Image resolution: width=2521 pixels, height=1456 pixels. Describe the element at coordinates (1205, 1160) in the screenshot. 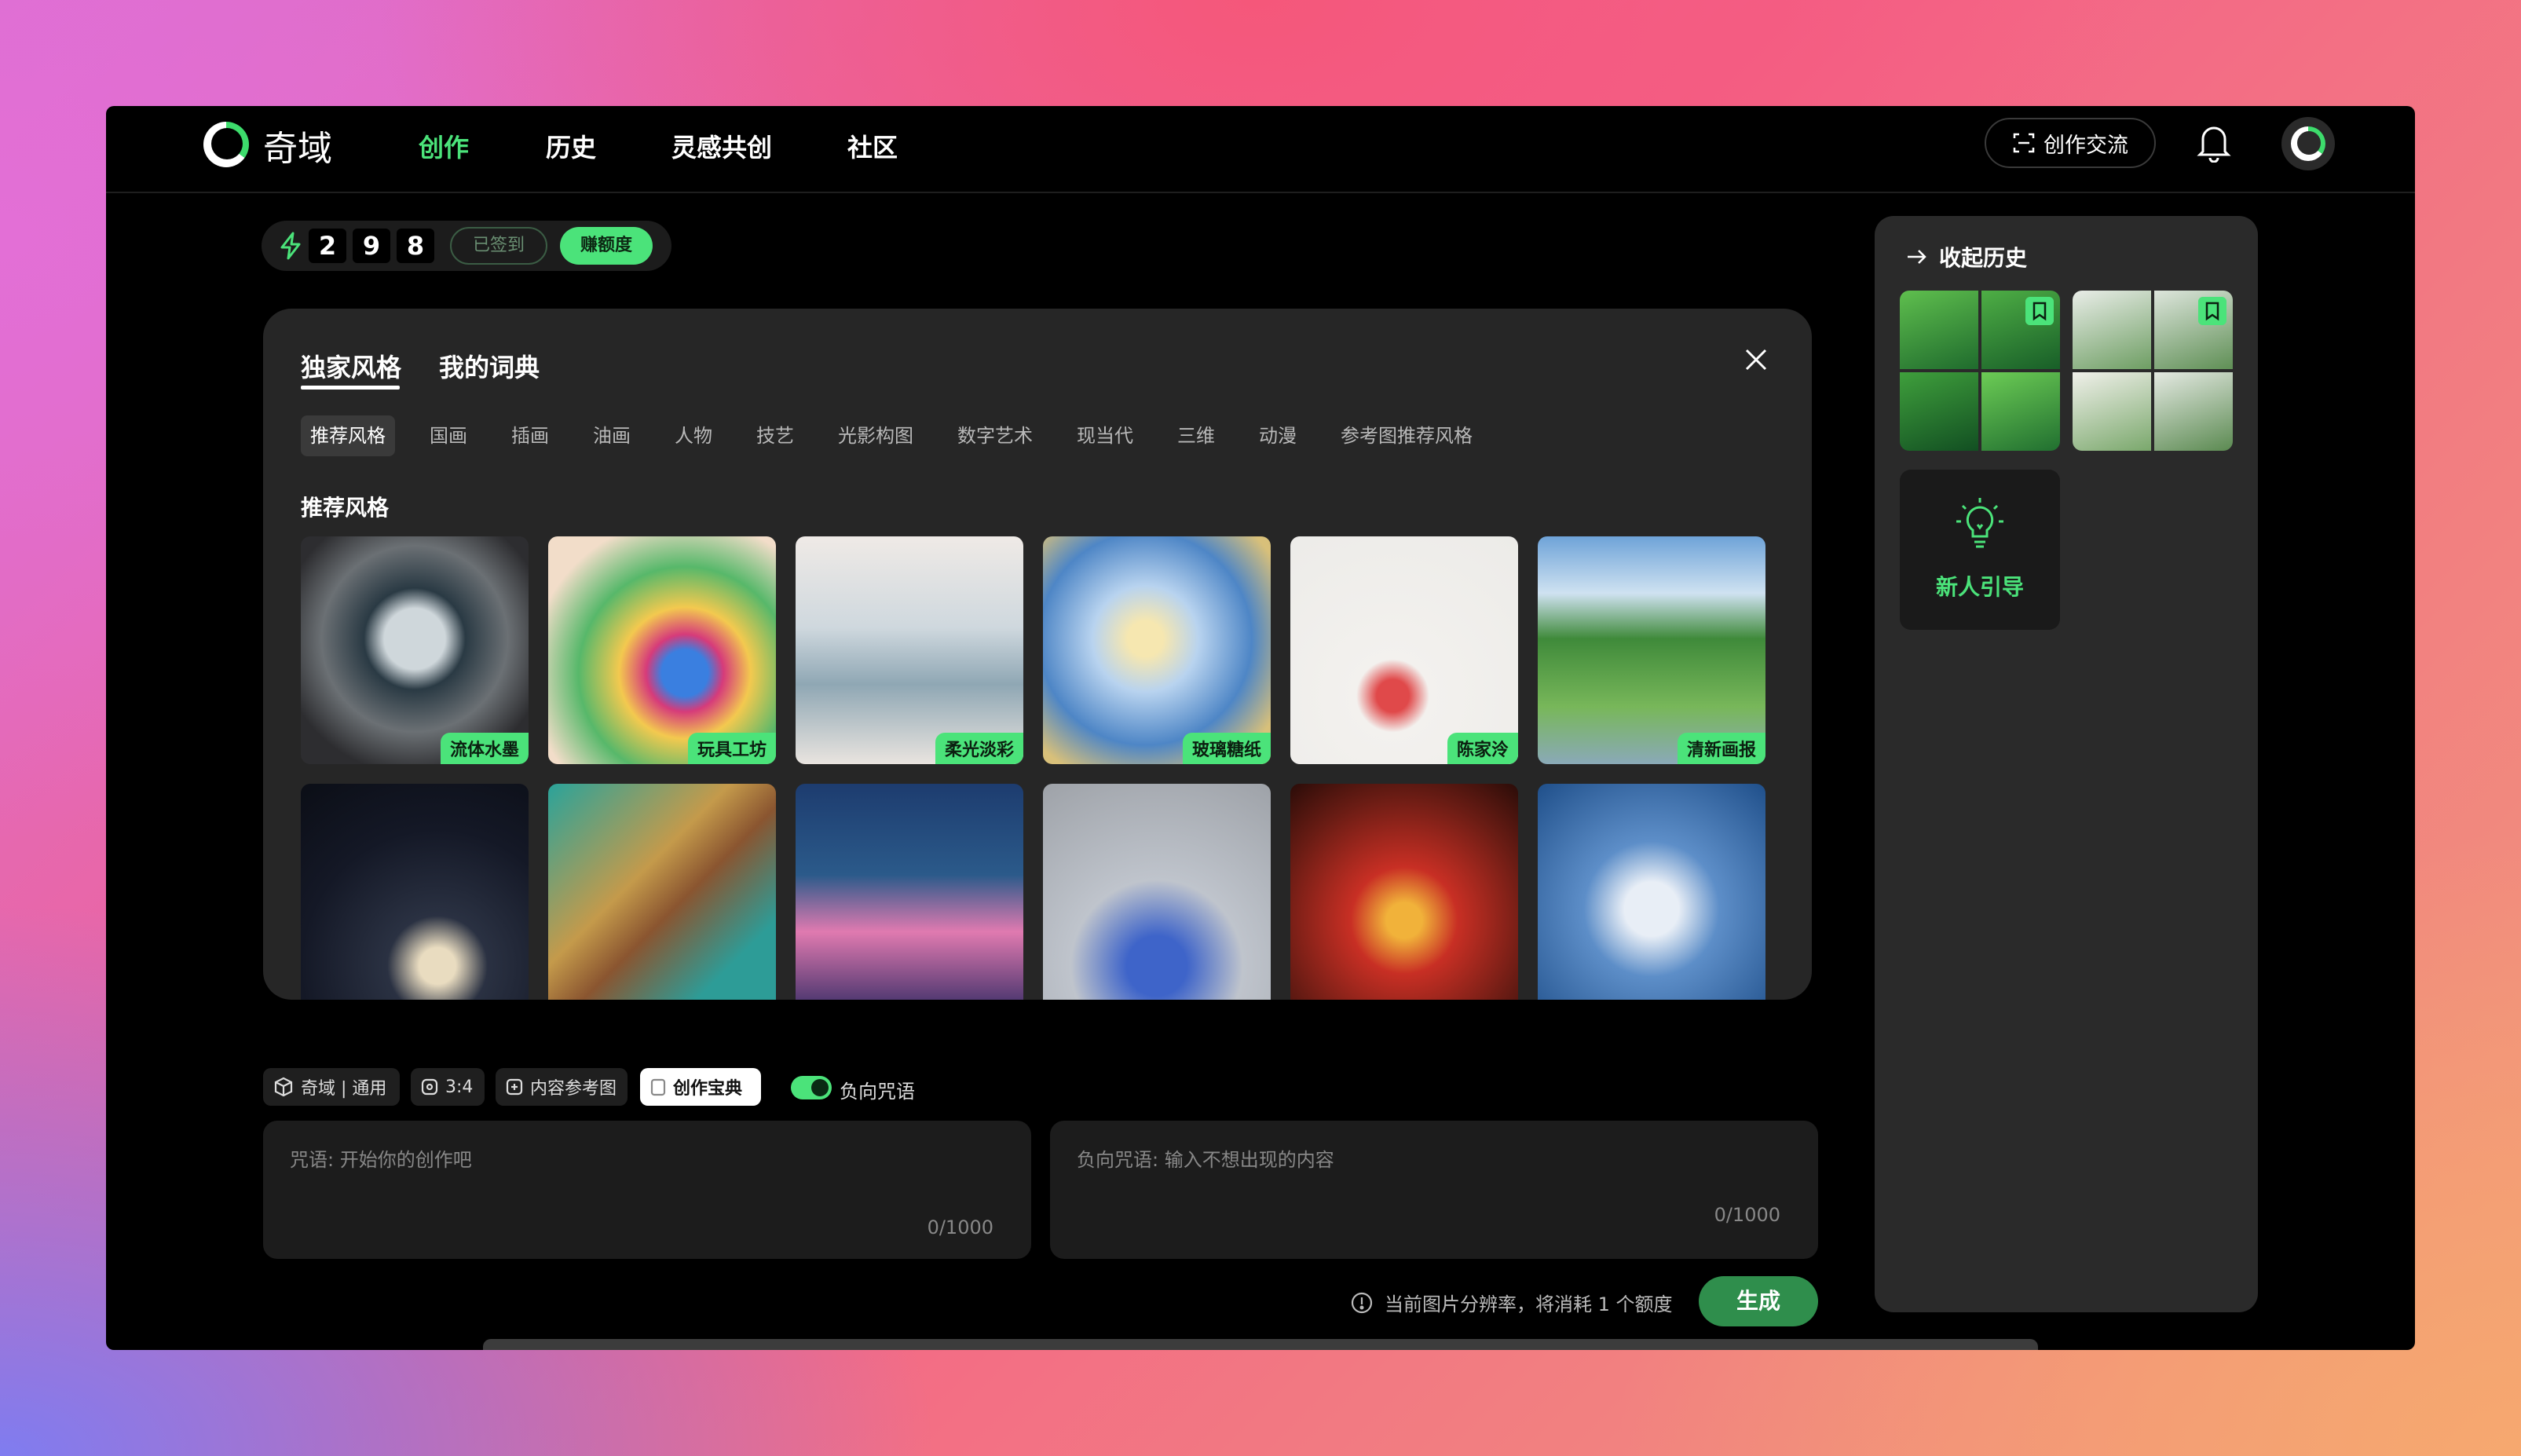

I see `negative-prompt-placeholder: 负向咒语: 输入不想出现的内容` at that location.